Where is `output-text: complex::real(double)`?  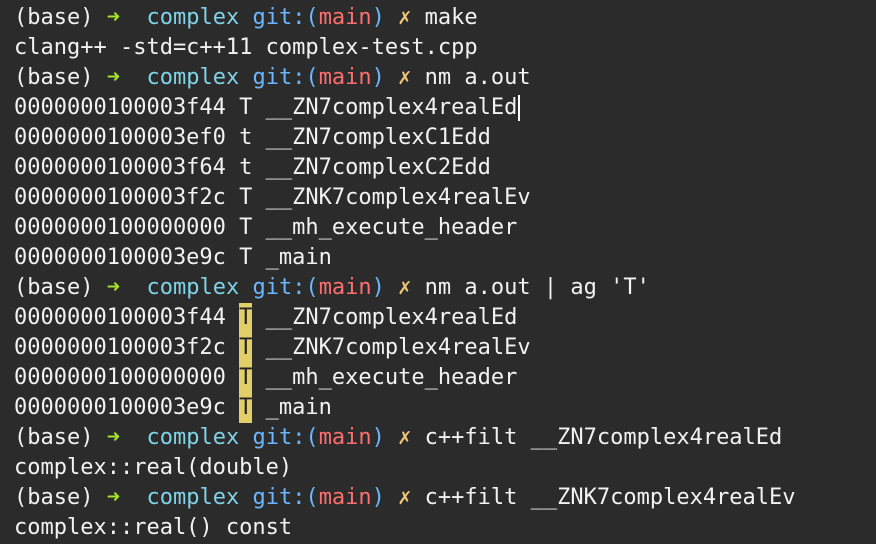
output-text: complex::real(double) is located at coordinates (153, 467).